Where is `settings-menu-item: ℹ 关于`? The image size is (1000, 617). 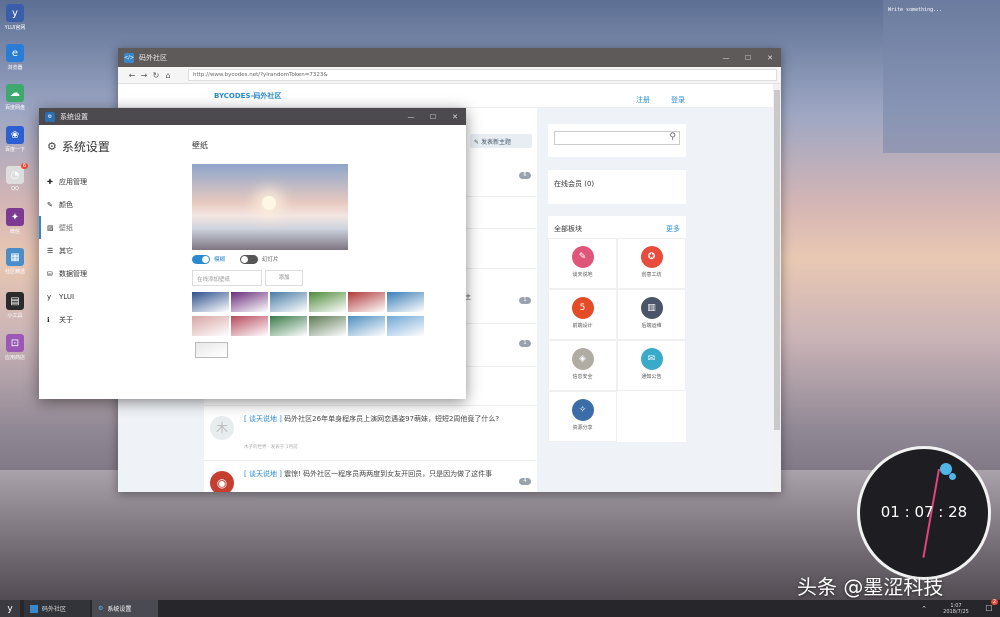
settings-menu-item: ℹ 关于 is located at coordinates (99, 319).